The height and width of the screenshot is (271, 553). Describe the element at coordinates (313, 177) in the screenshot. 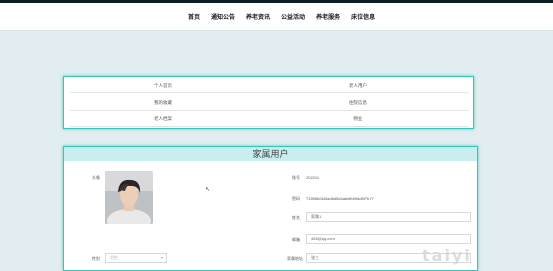

I see `account-value: 202211` at that location.